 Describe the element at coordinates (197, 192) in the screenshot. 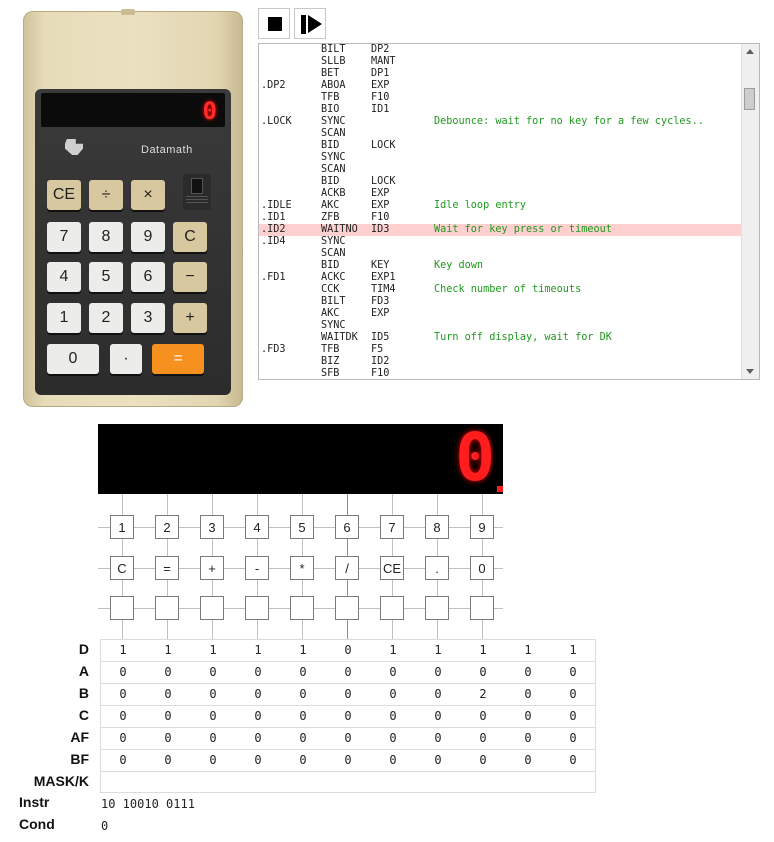

I see `power-switch` at that location.